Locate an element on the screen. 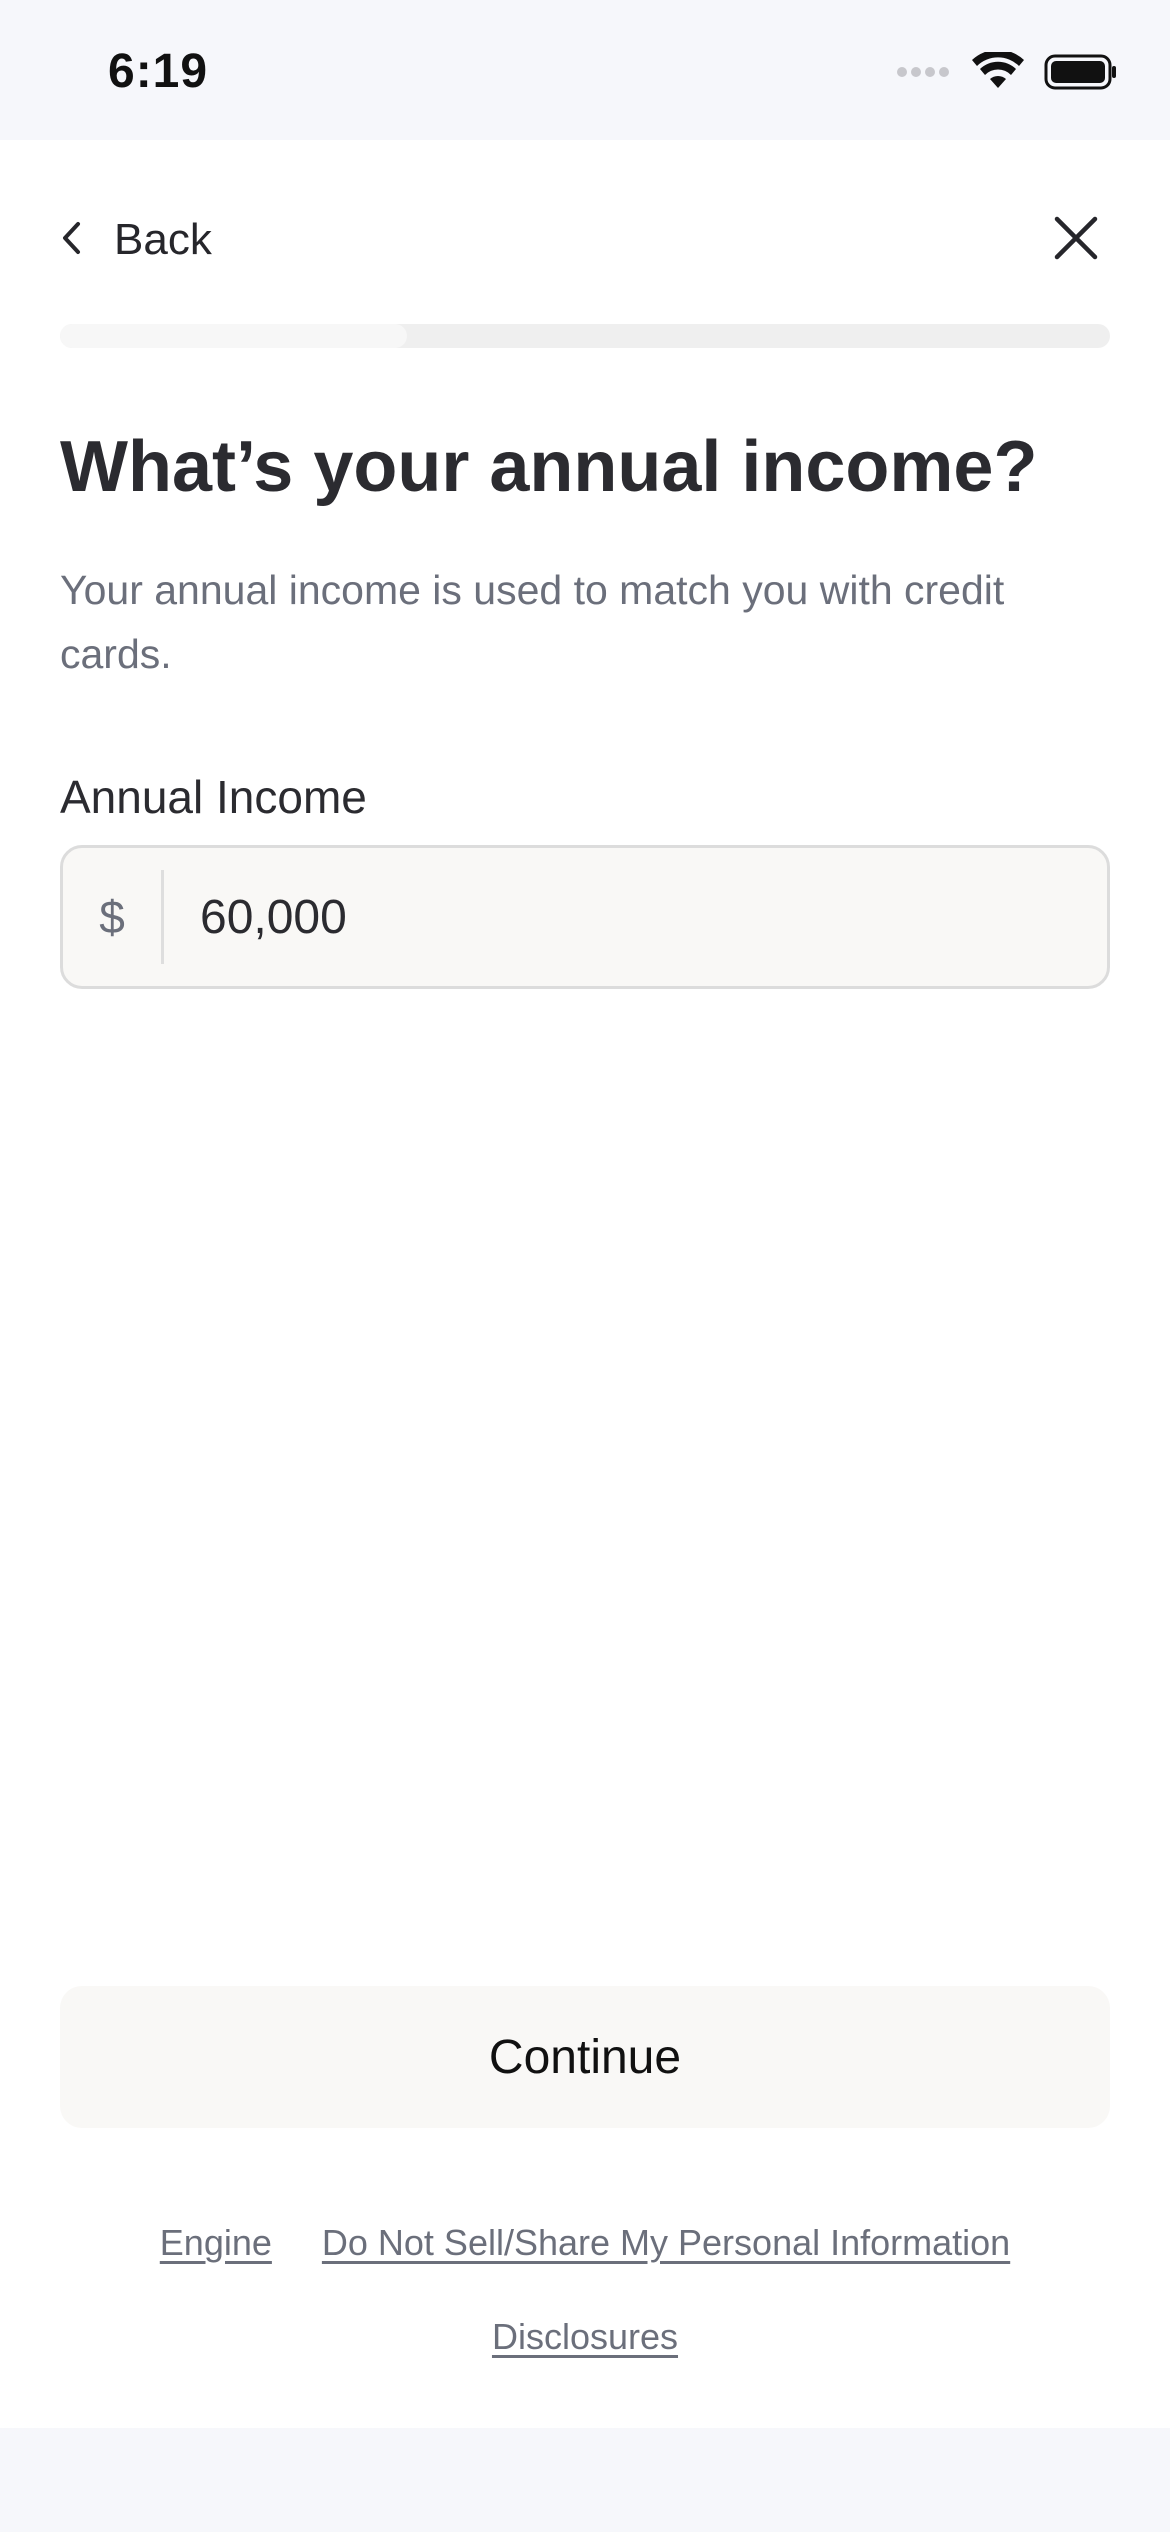 The width and height of the screenshot is (1170, 2532). currency-symbol: $ is located at coordinates (112, 917).